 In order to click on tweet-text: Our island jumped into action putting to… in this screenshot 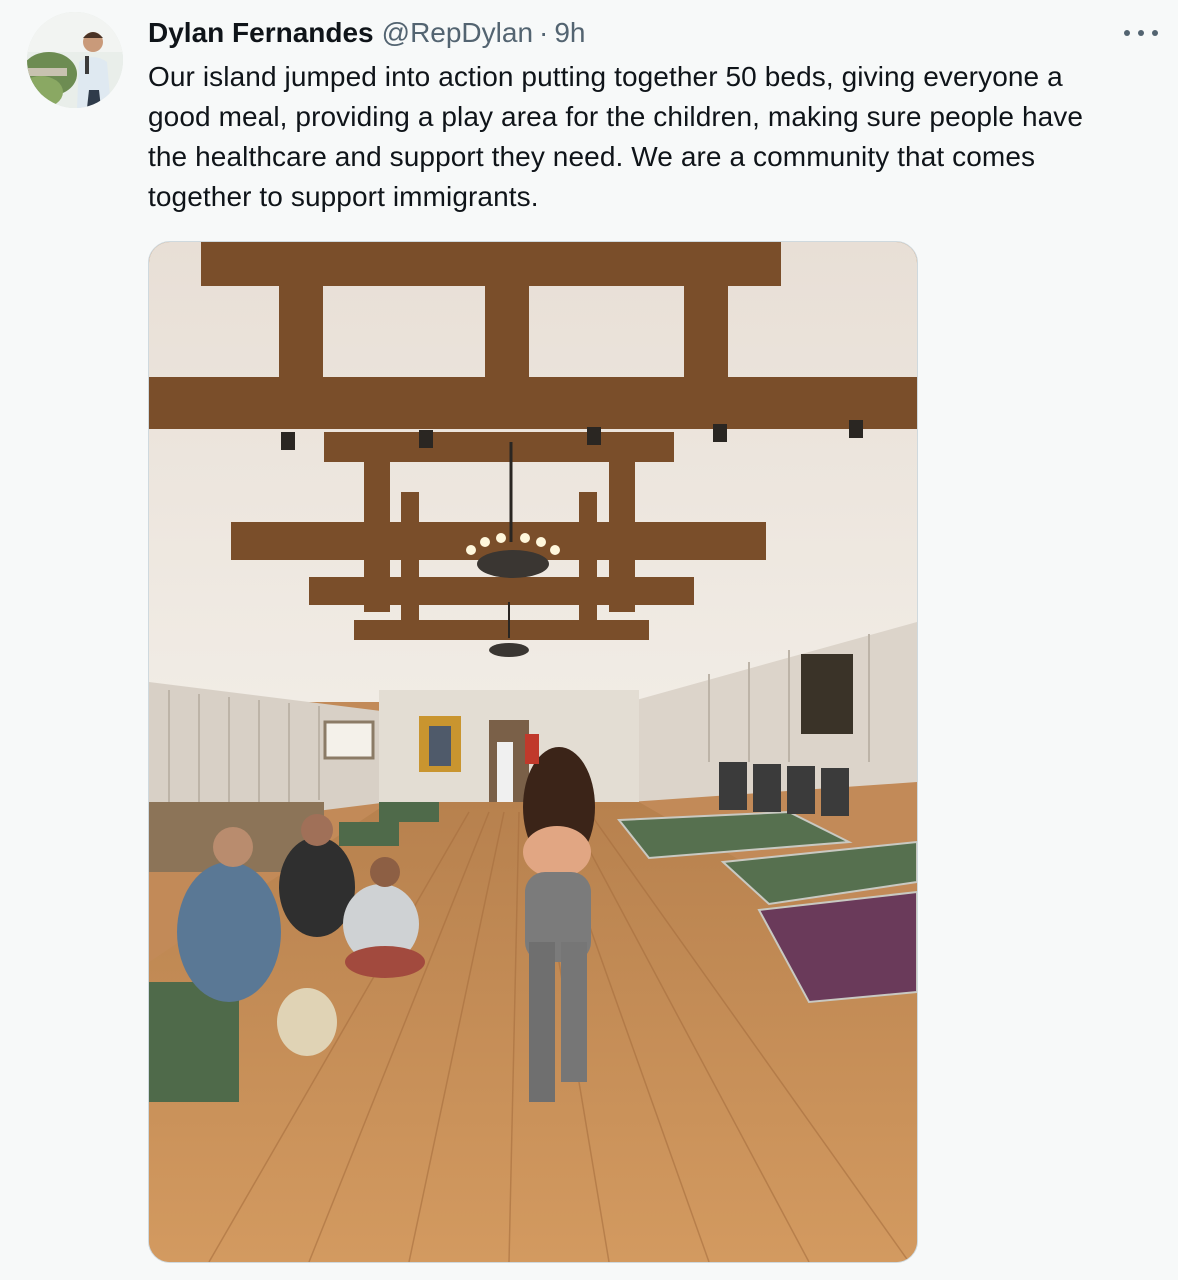, I will do `click(616, 136)`.